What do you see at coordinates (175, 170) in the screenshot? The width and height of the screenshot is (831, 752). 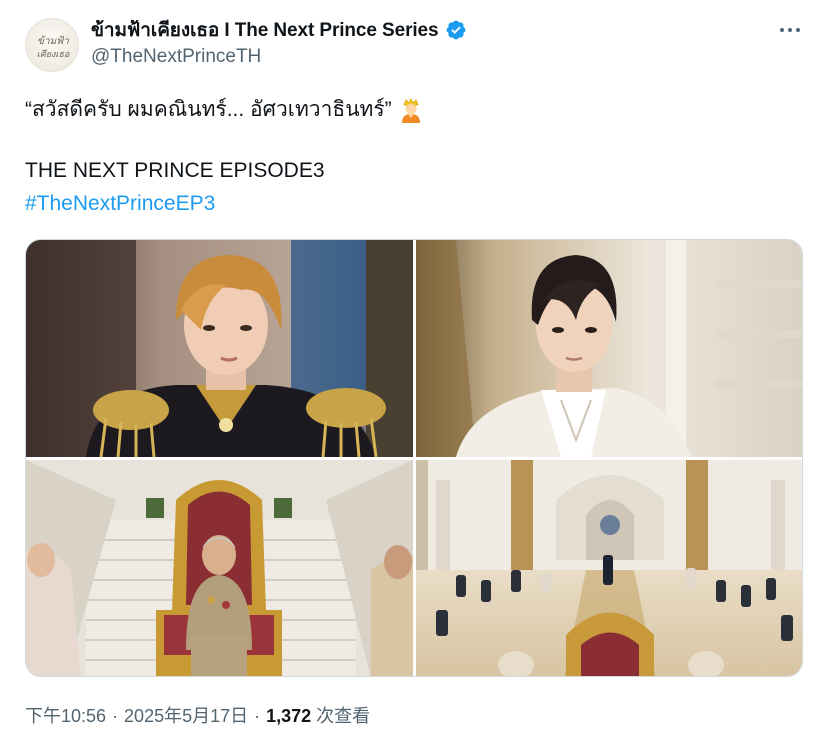 I see `tweet-text-line-2: THE NEXT PRINCE EPISODE3` at bounding box center [175, 170].